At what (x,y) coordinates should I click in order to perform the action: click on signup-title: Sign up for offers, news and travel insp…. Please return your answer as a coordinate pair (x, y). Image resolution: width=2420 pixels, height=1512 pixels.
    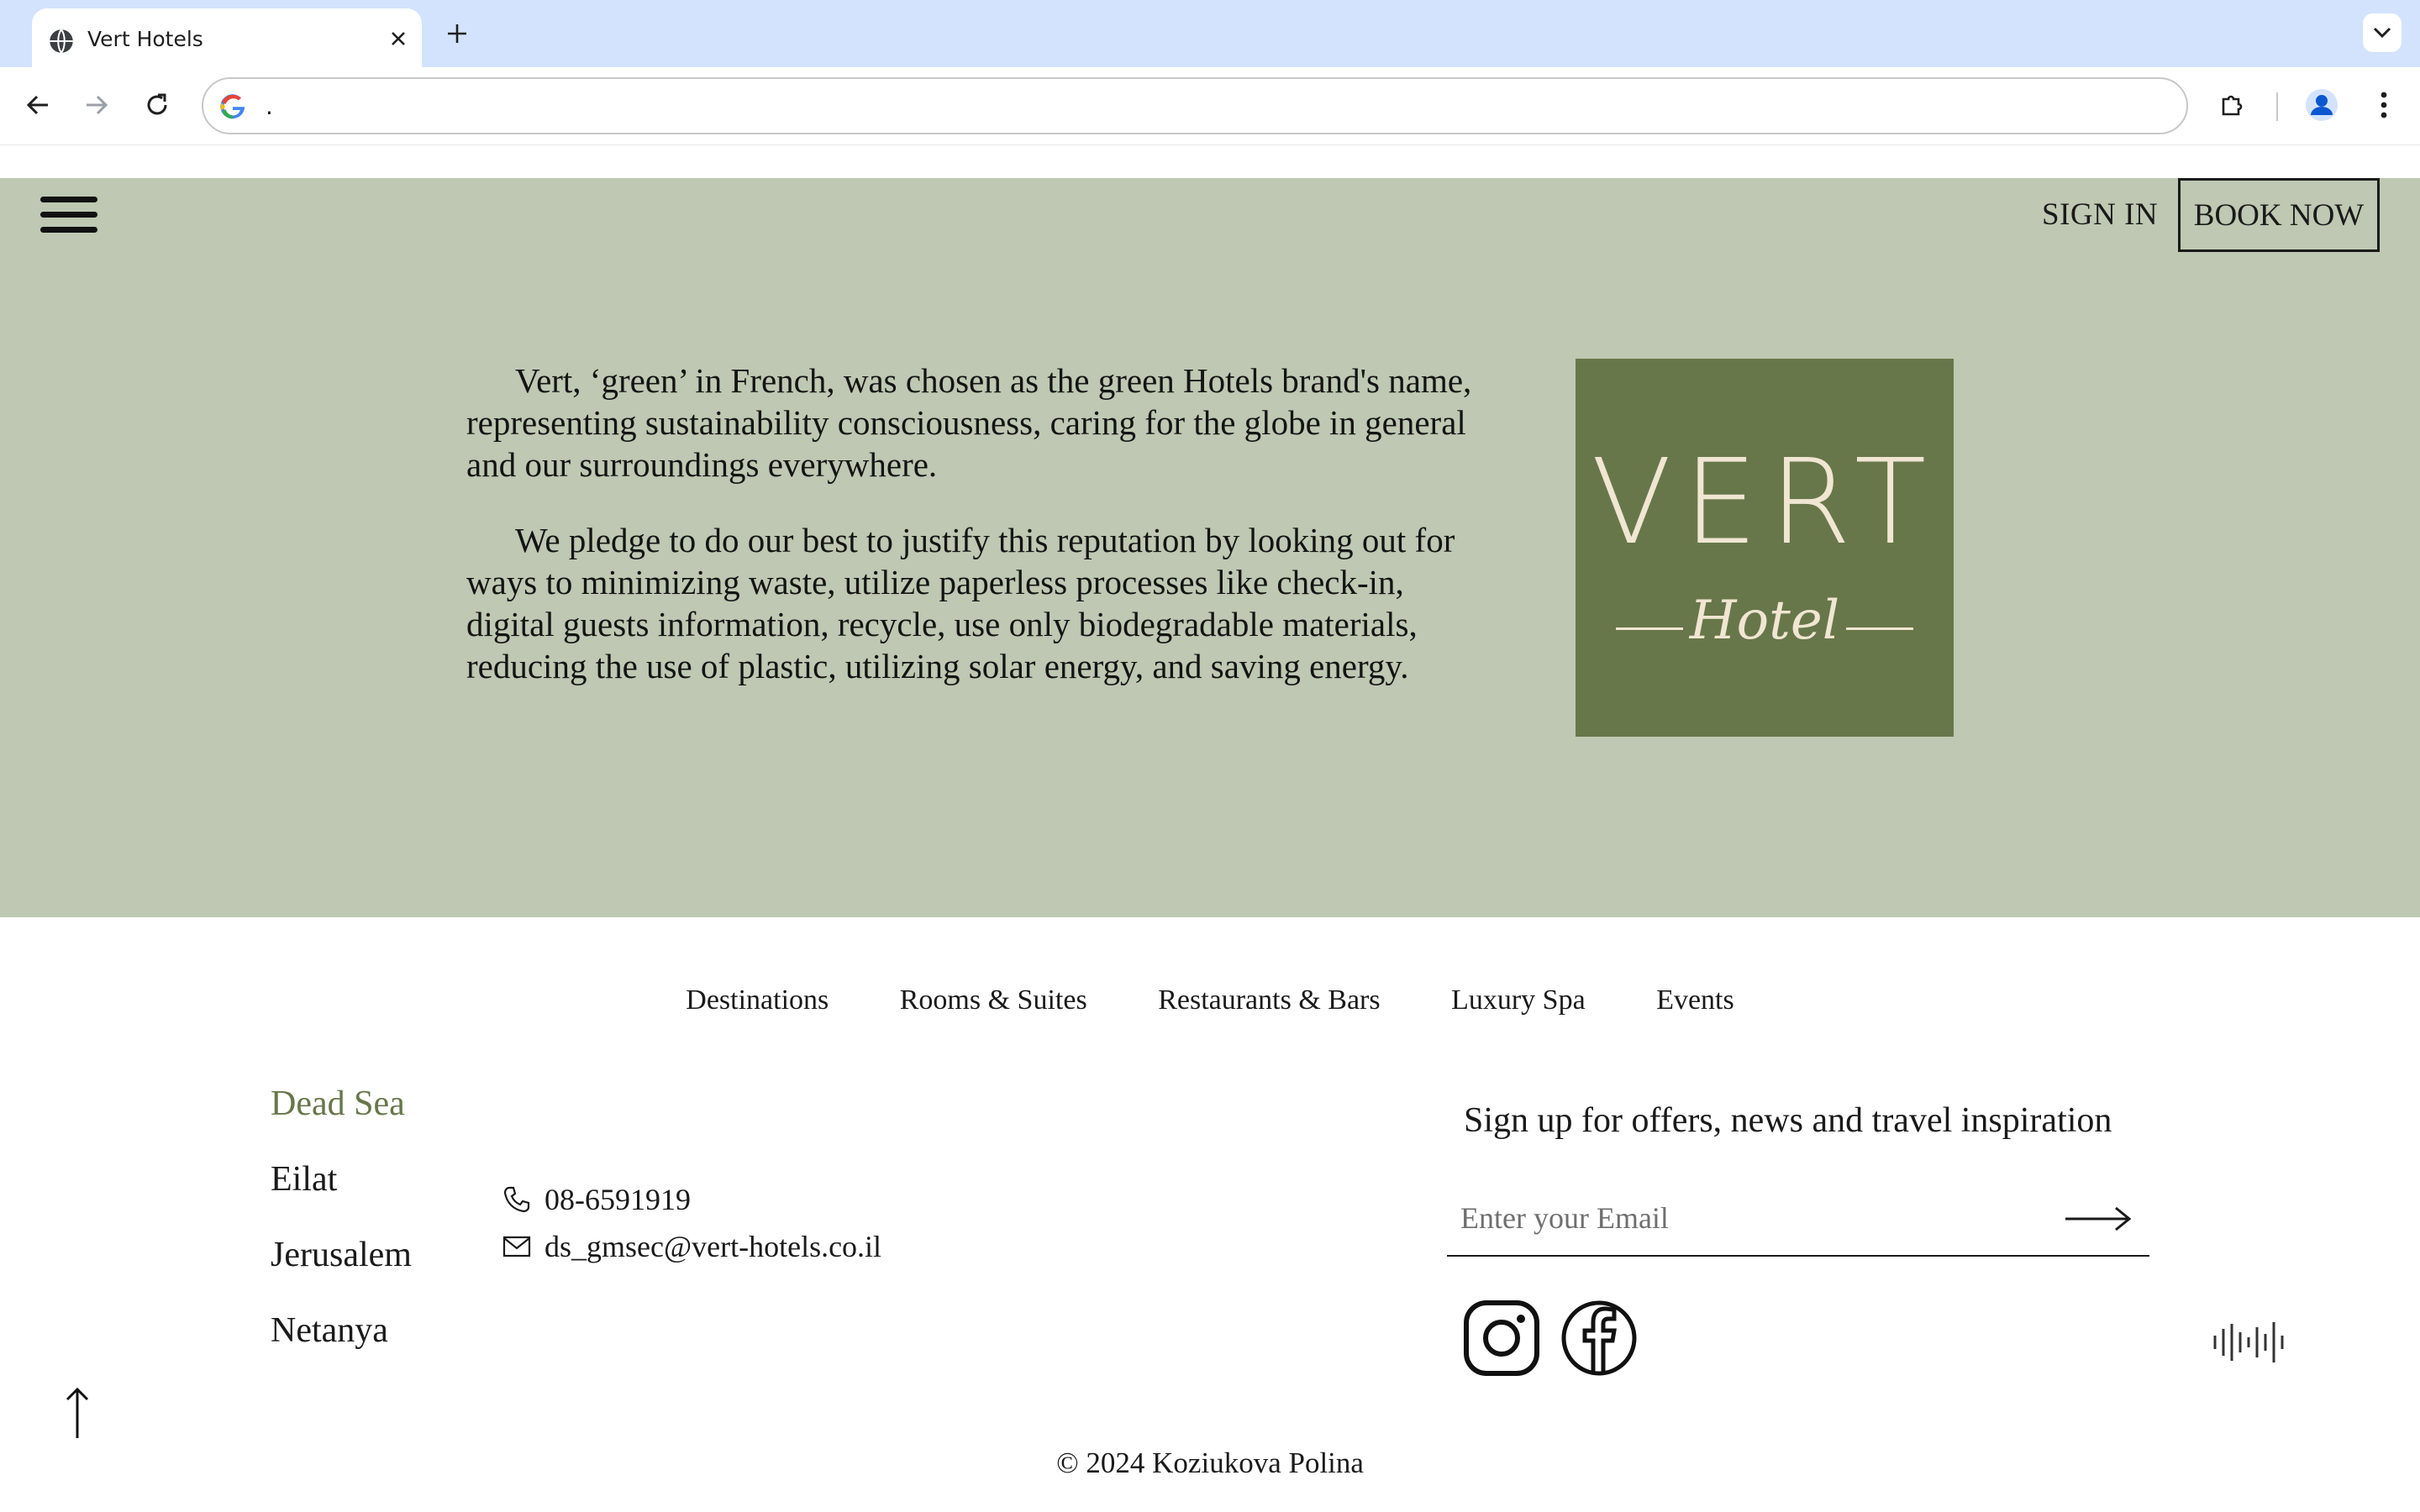
    Looking at the image, I should click on (1788, 1120).